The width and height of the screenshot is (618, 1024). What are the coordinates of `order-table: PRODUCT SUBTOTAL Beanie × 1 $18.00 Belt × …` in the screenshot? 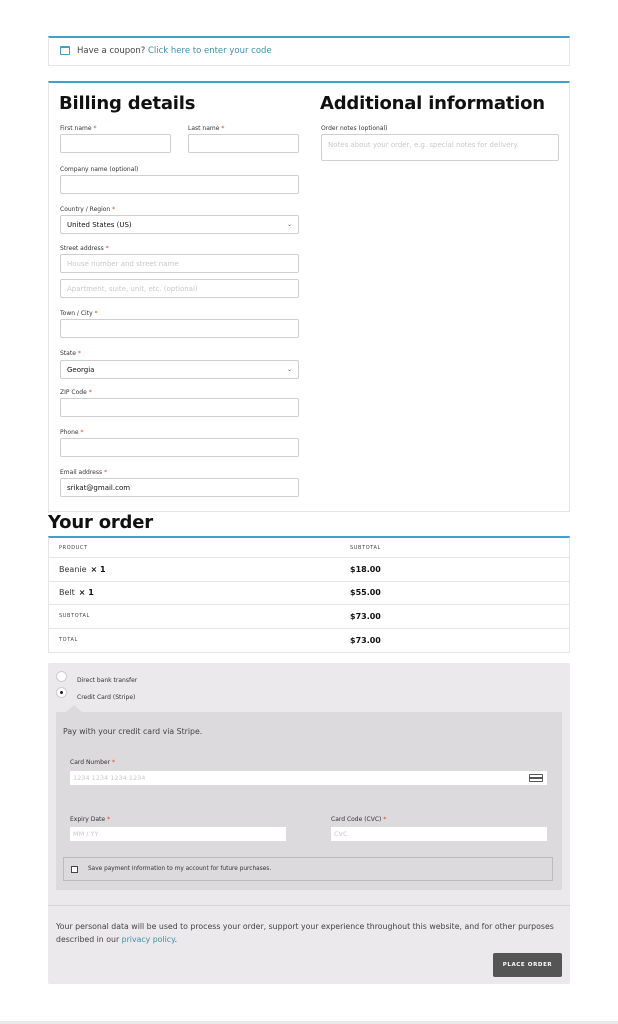 It's located at (309, 594).